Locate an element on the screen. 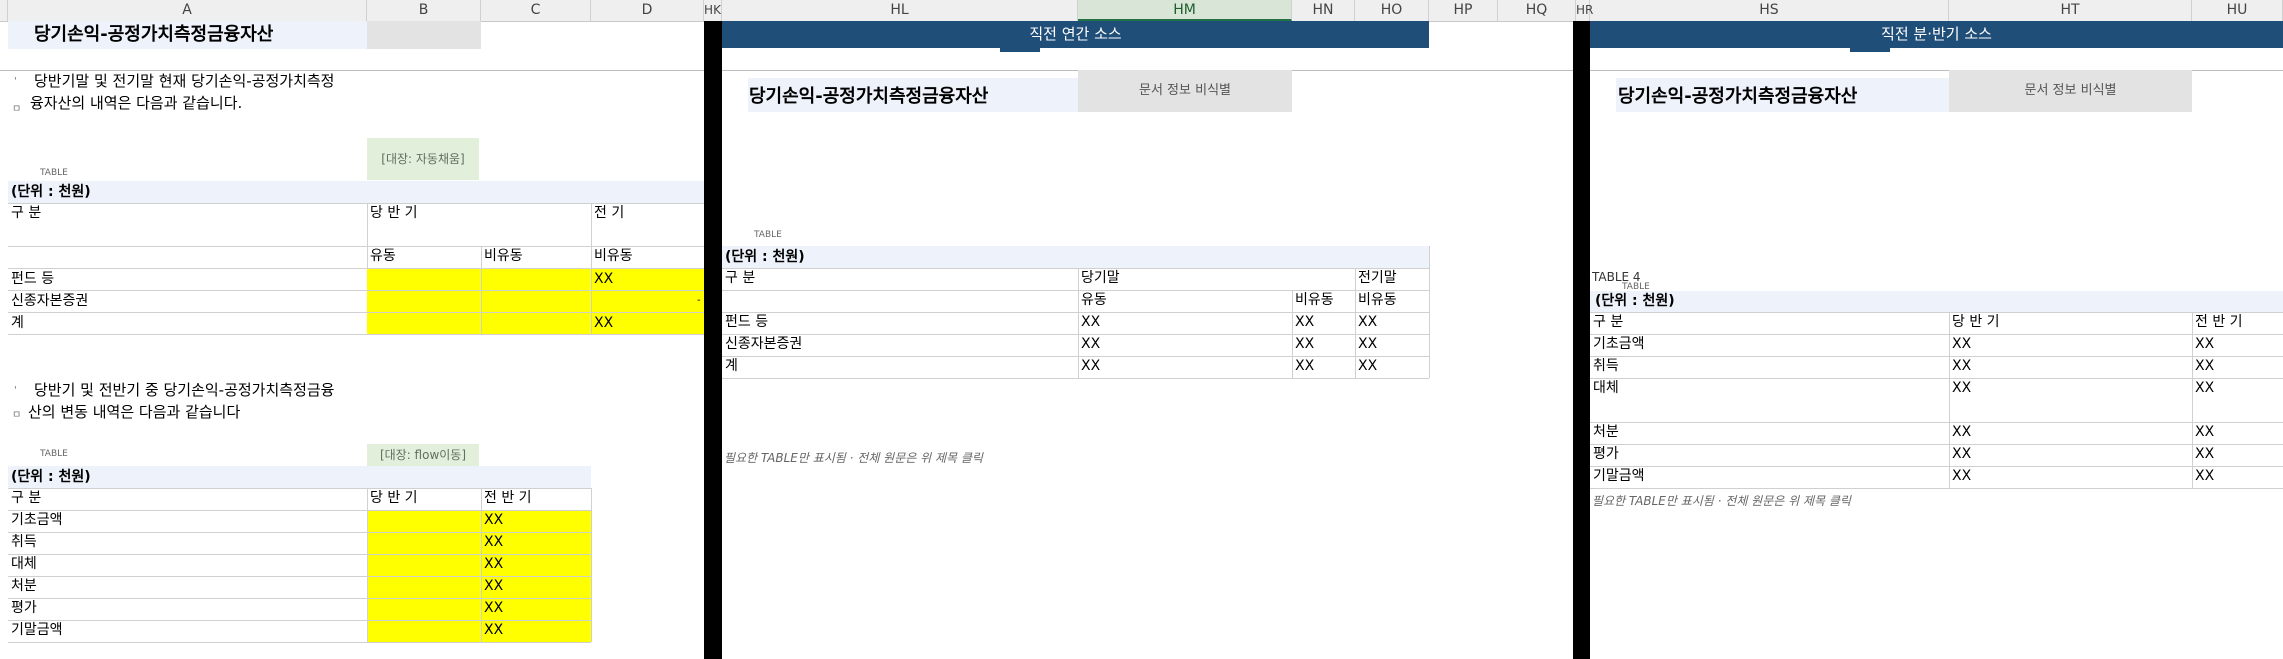 This screenshot has width=2283, height=659. column-header-HK: HK is located at coordinates (713, 10).